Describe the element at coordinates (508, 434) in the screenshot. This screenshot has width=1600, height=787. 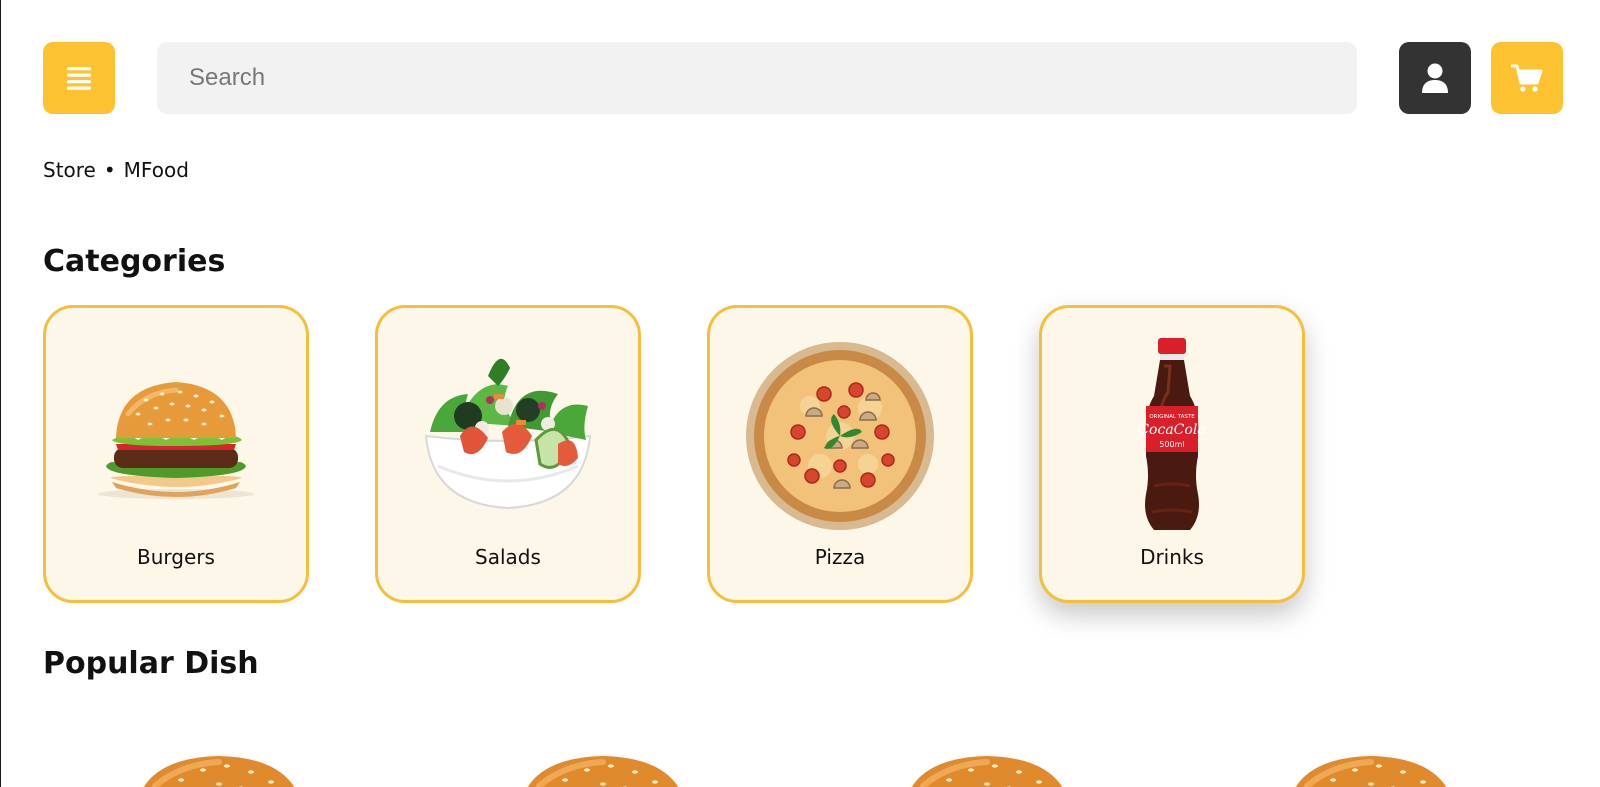
I see `salad-image` at that location.